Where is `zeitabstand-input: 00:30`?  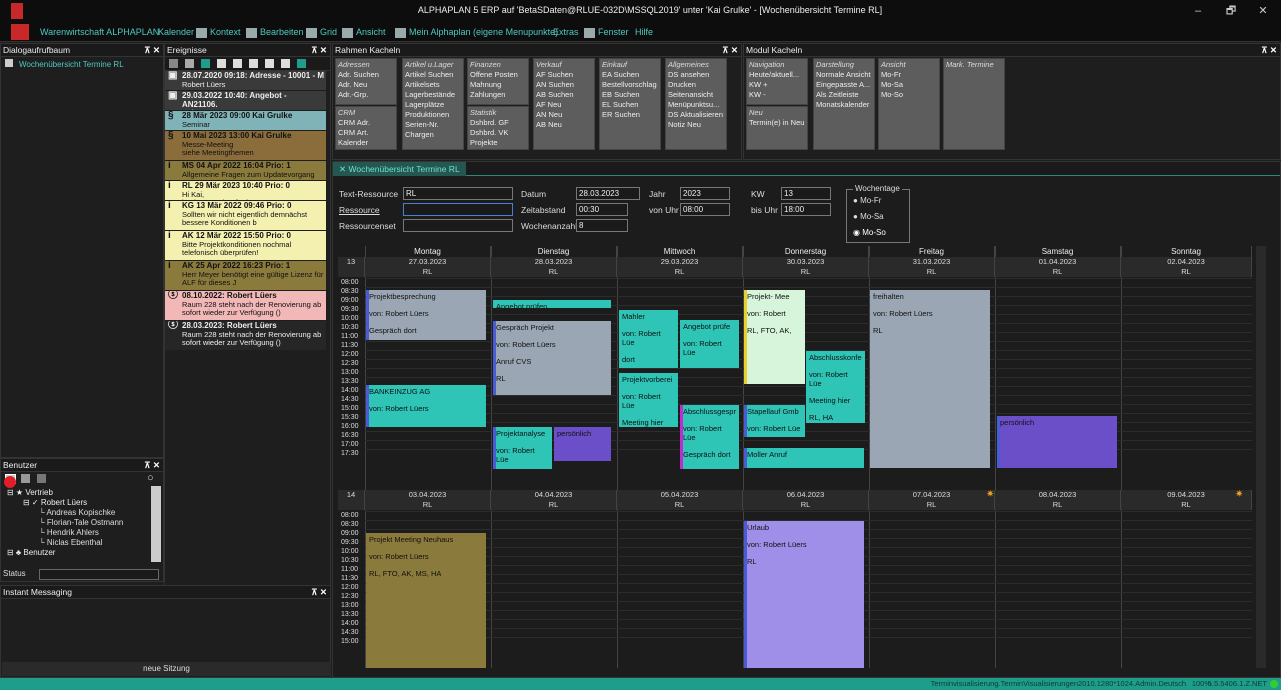 zeitabstand-input: 00:30 is located at coordinates (602, 209).